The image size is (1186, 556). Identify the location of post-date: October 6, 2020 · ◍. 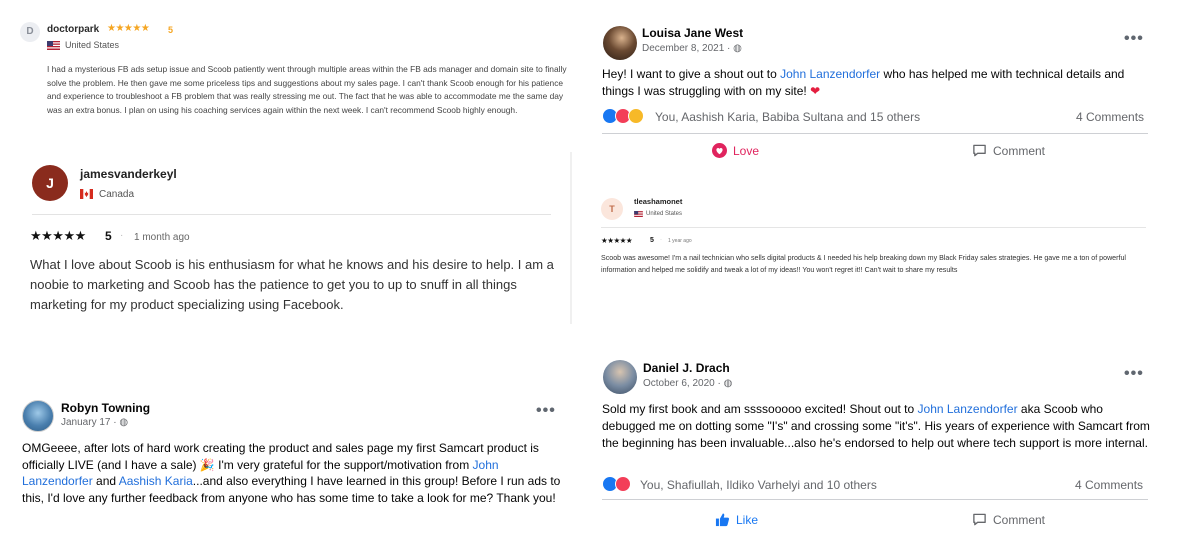
(687, 383).